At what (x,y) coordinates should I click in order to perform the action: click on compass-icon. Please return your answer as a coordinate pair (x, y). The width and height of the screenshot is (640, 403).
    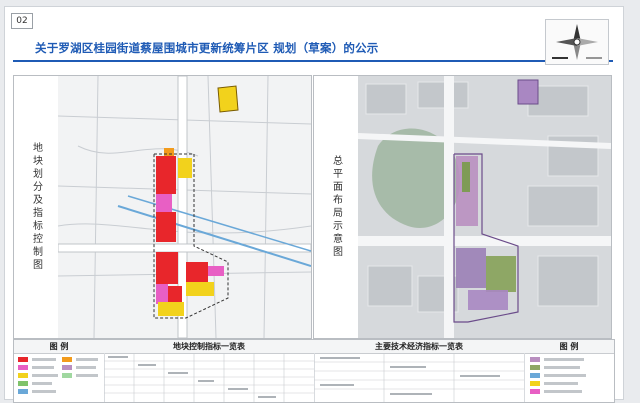
    Looking at the image, I should click on (577, 42).